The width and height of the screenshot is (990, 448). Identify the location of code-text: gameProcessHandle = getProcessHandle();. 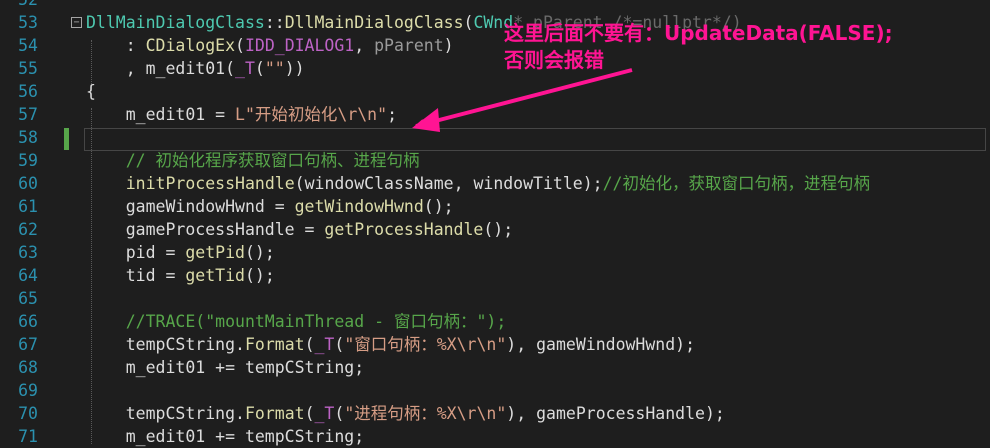
(299, 229).